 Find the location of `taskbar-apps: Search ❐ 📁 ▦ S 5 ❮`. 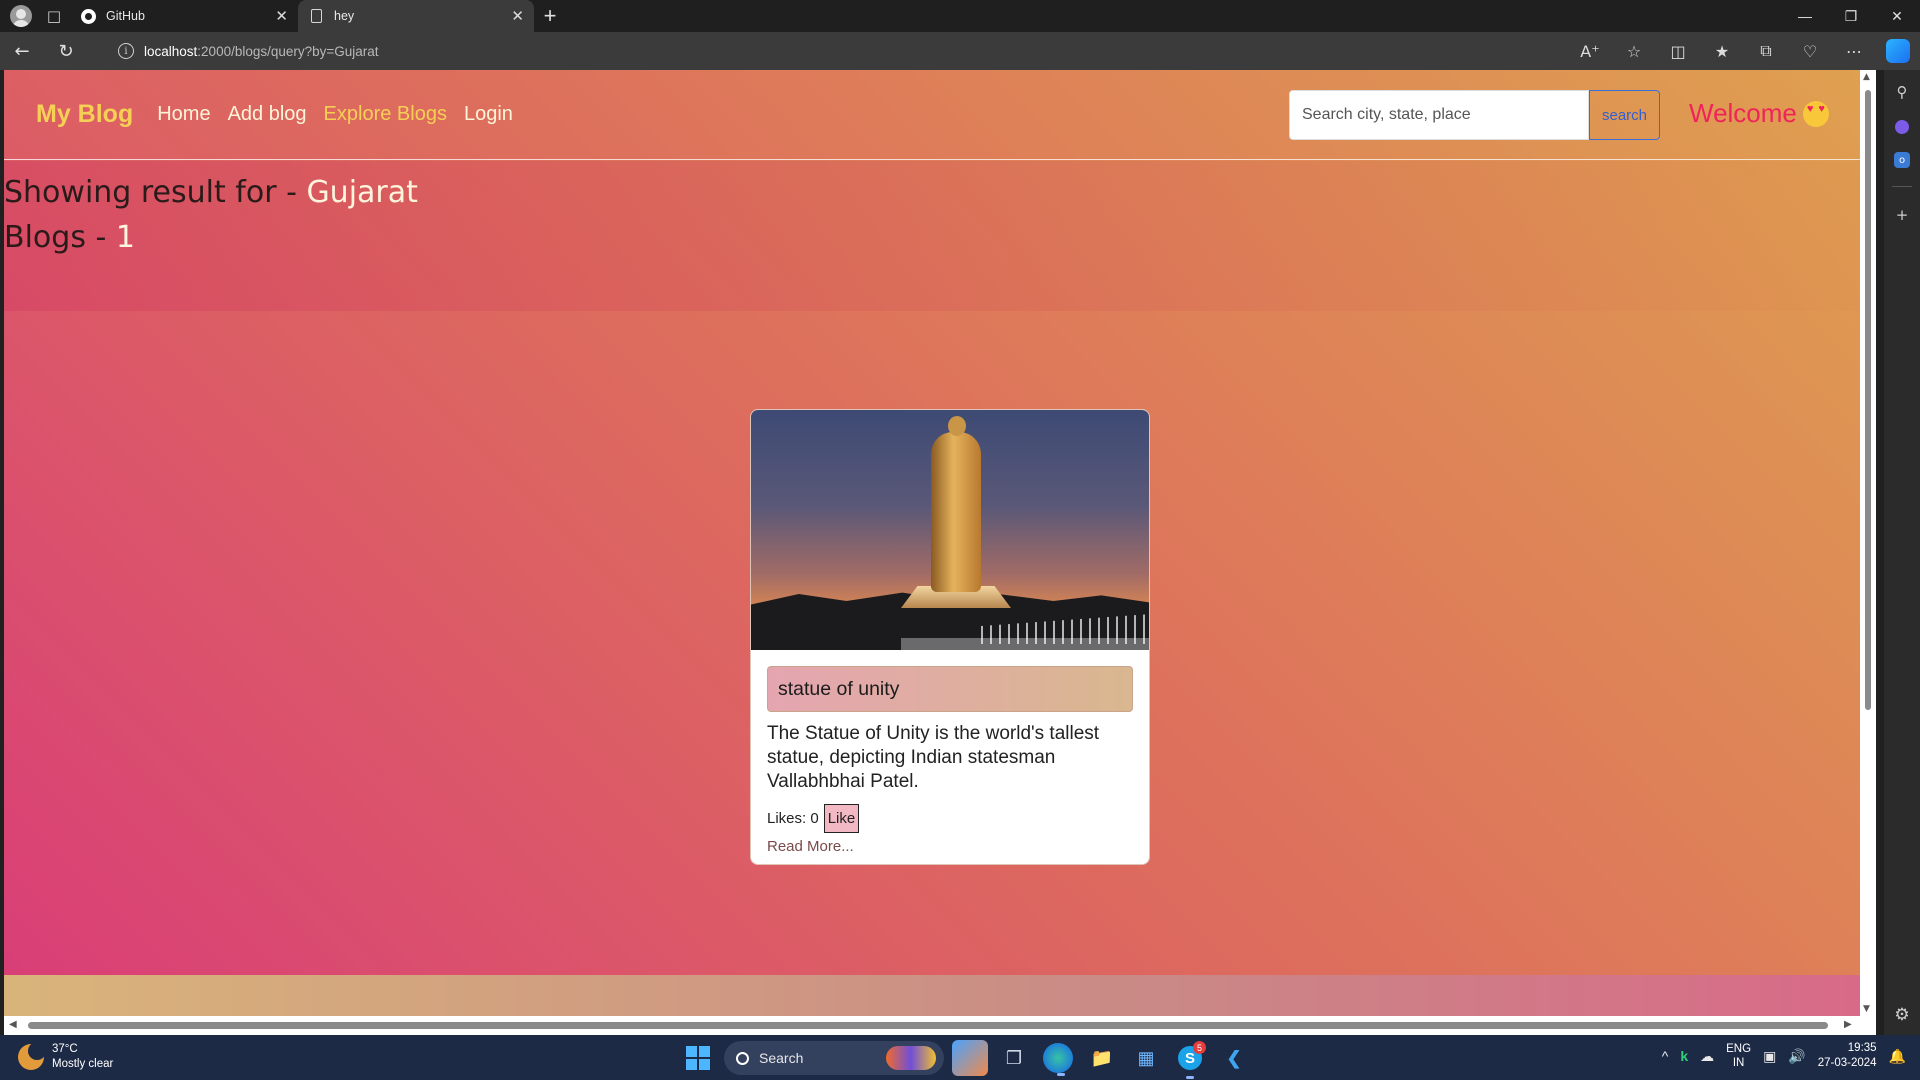

taskbar-apps: Search ❐ 📁 ▦ S 5 ❮ is located at coordinates (966, 1059).